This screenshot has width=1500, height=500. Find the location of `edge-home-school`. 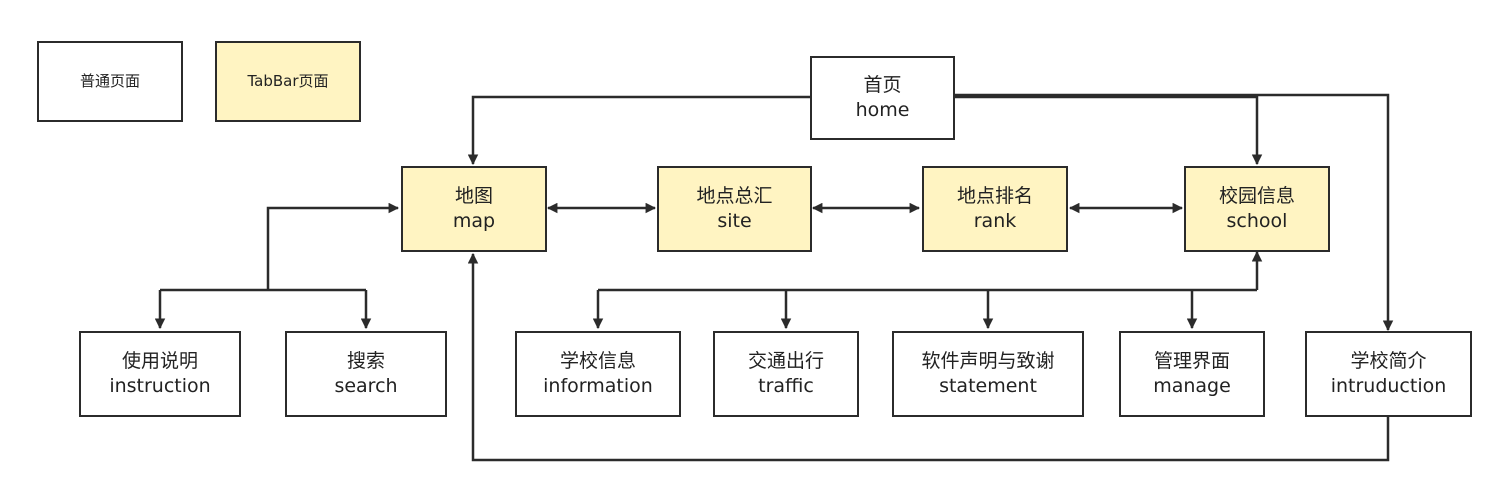

edge-home-school is located at coordinates (1109, 130).